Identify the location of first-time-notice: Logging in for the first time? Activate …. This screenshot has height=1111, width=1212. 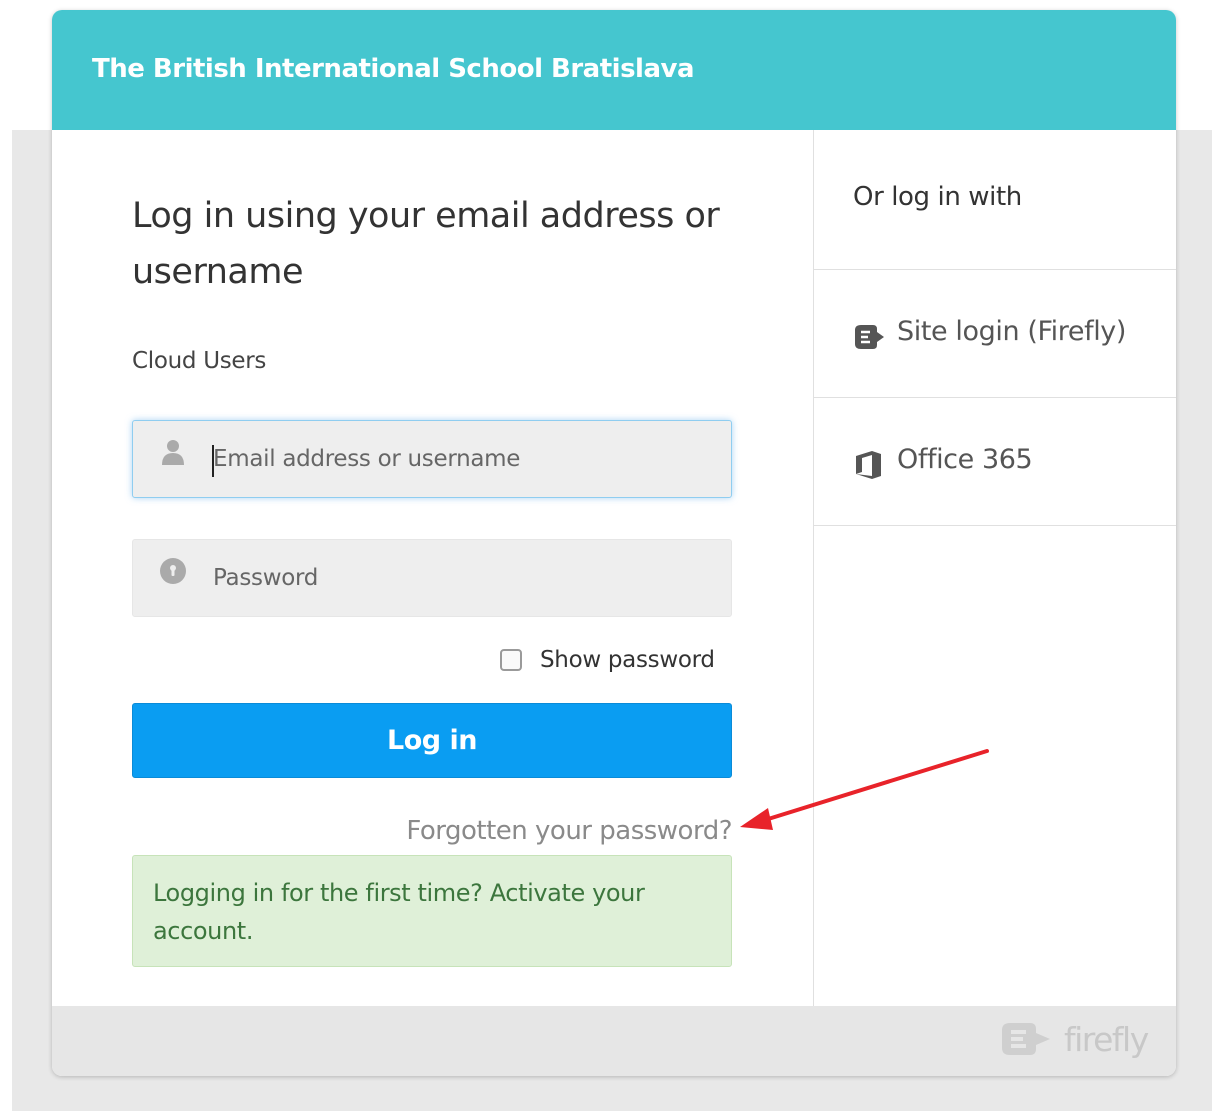
(432, 911).